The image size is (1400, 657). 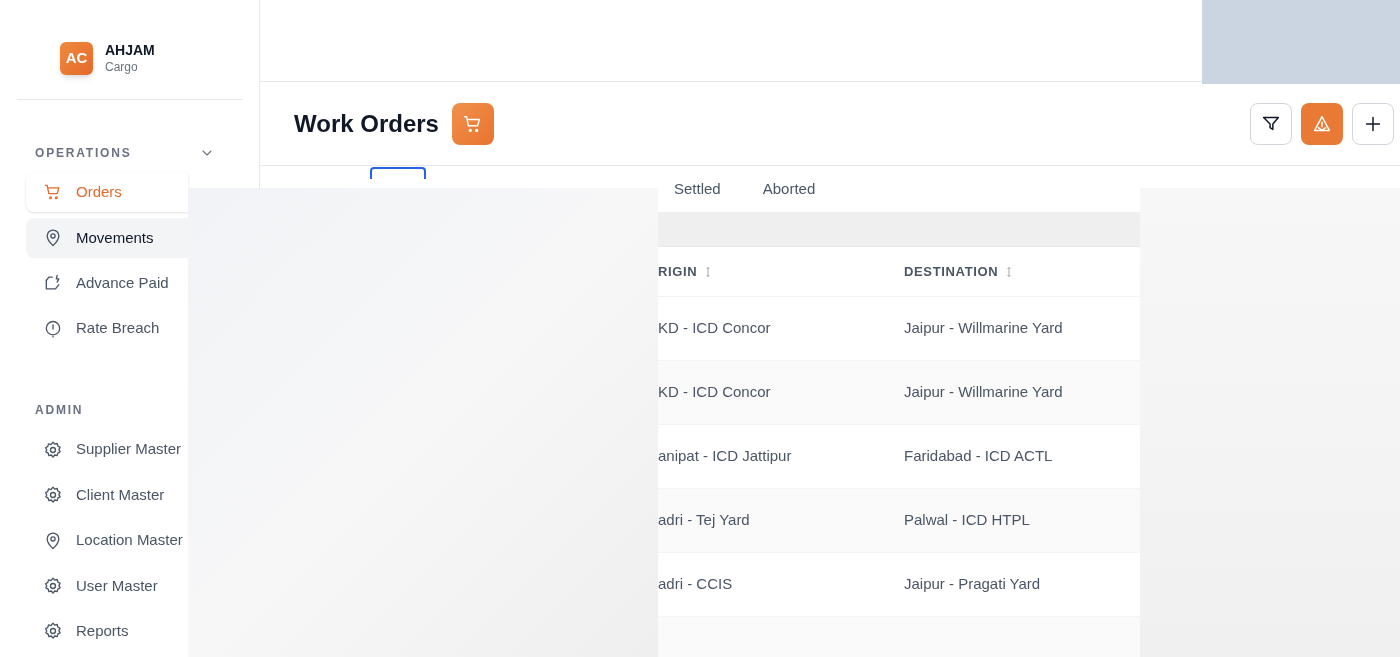 What do you see at coordinates (696, 584) in the screenshot?
I see `table-cell-text: adri - CCIS` at bounding box center [696, 584].